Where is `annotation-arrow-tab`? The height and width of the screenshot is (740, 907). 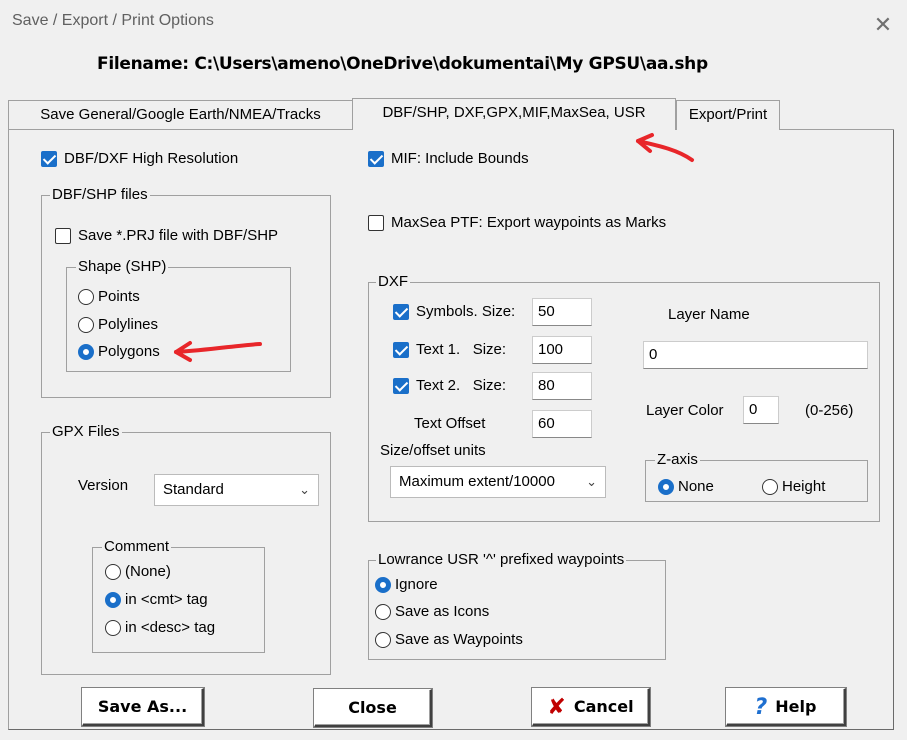
annotation-arrow-tab is located at coordinates (665, 150).